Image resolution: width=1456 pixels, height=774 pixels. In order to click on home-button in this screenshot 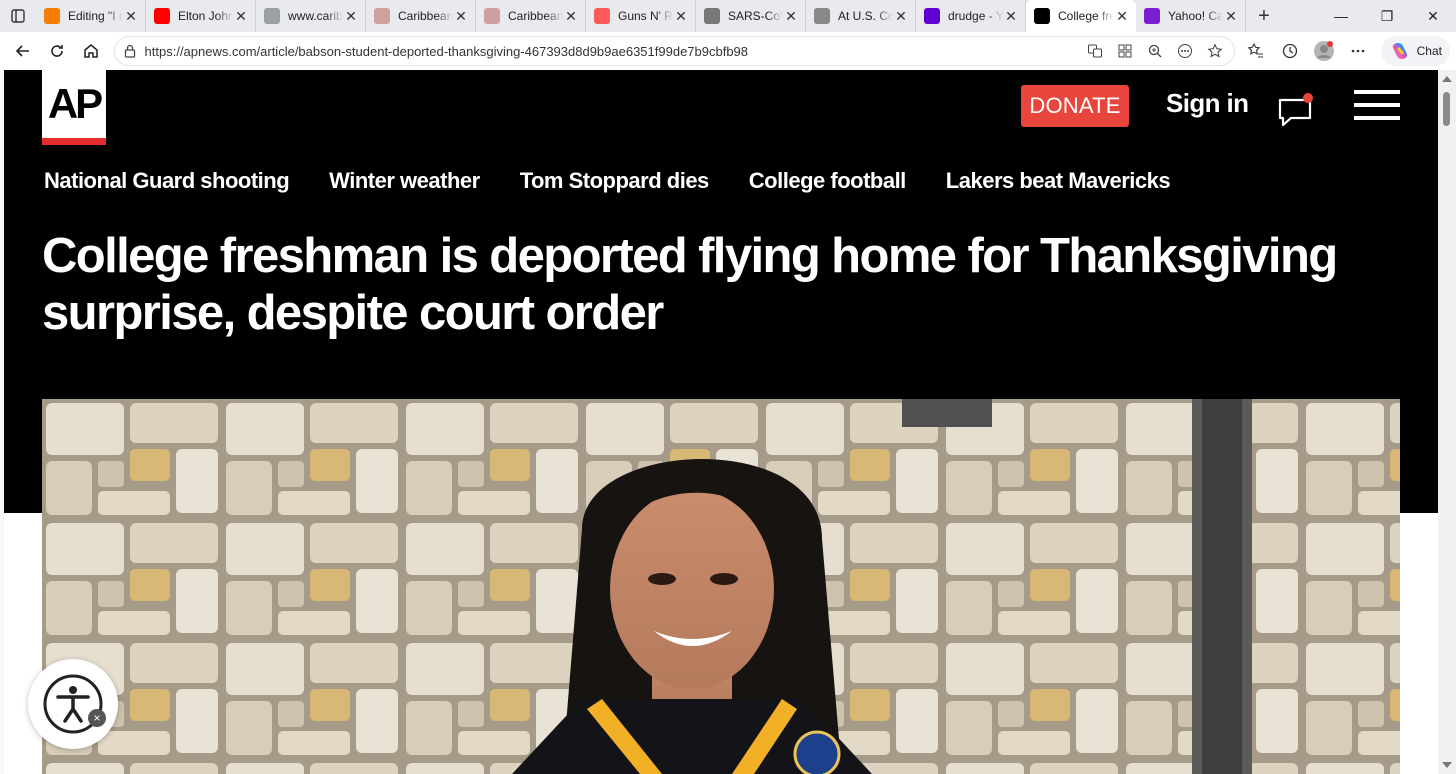, I will do `click(91, 51)`.